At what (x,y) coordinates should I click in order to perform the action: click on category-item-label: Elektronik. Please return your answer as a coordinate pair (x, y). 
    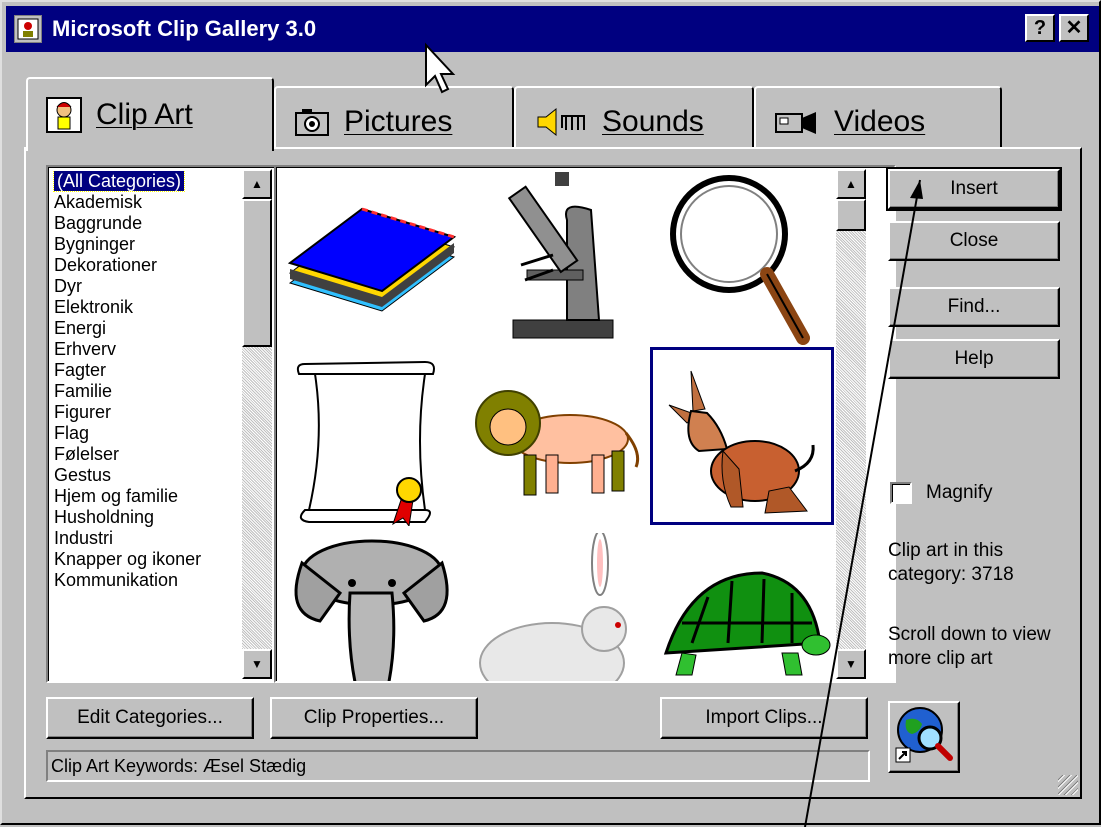
    Looking at the image, I should click on (94, 307).